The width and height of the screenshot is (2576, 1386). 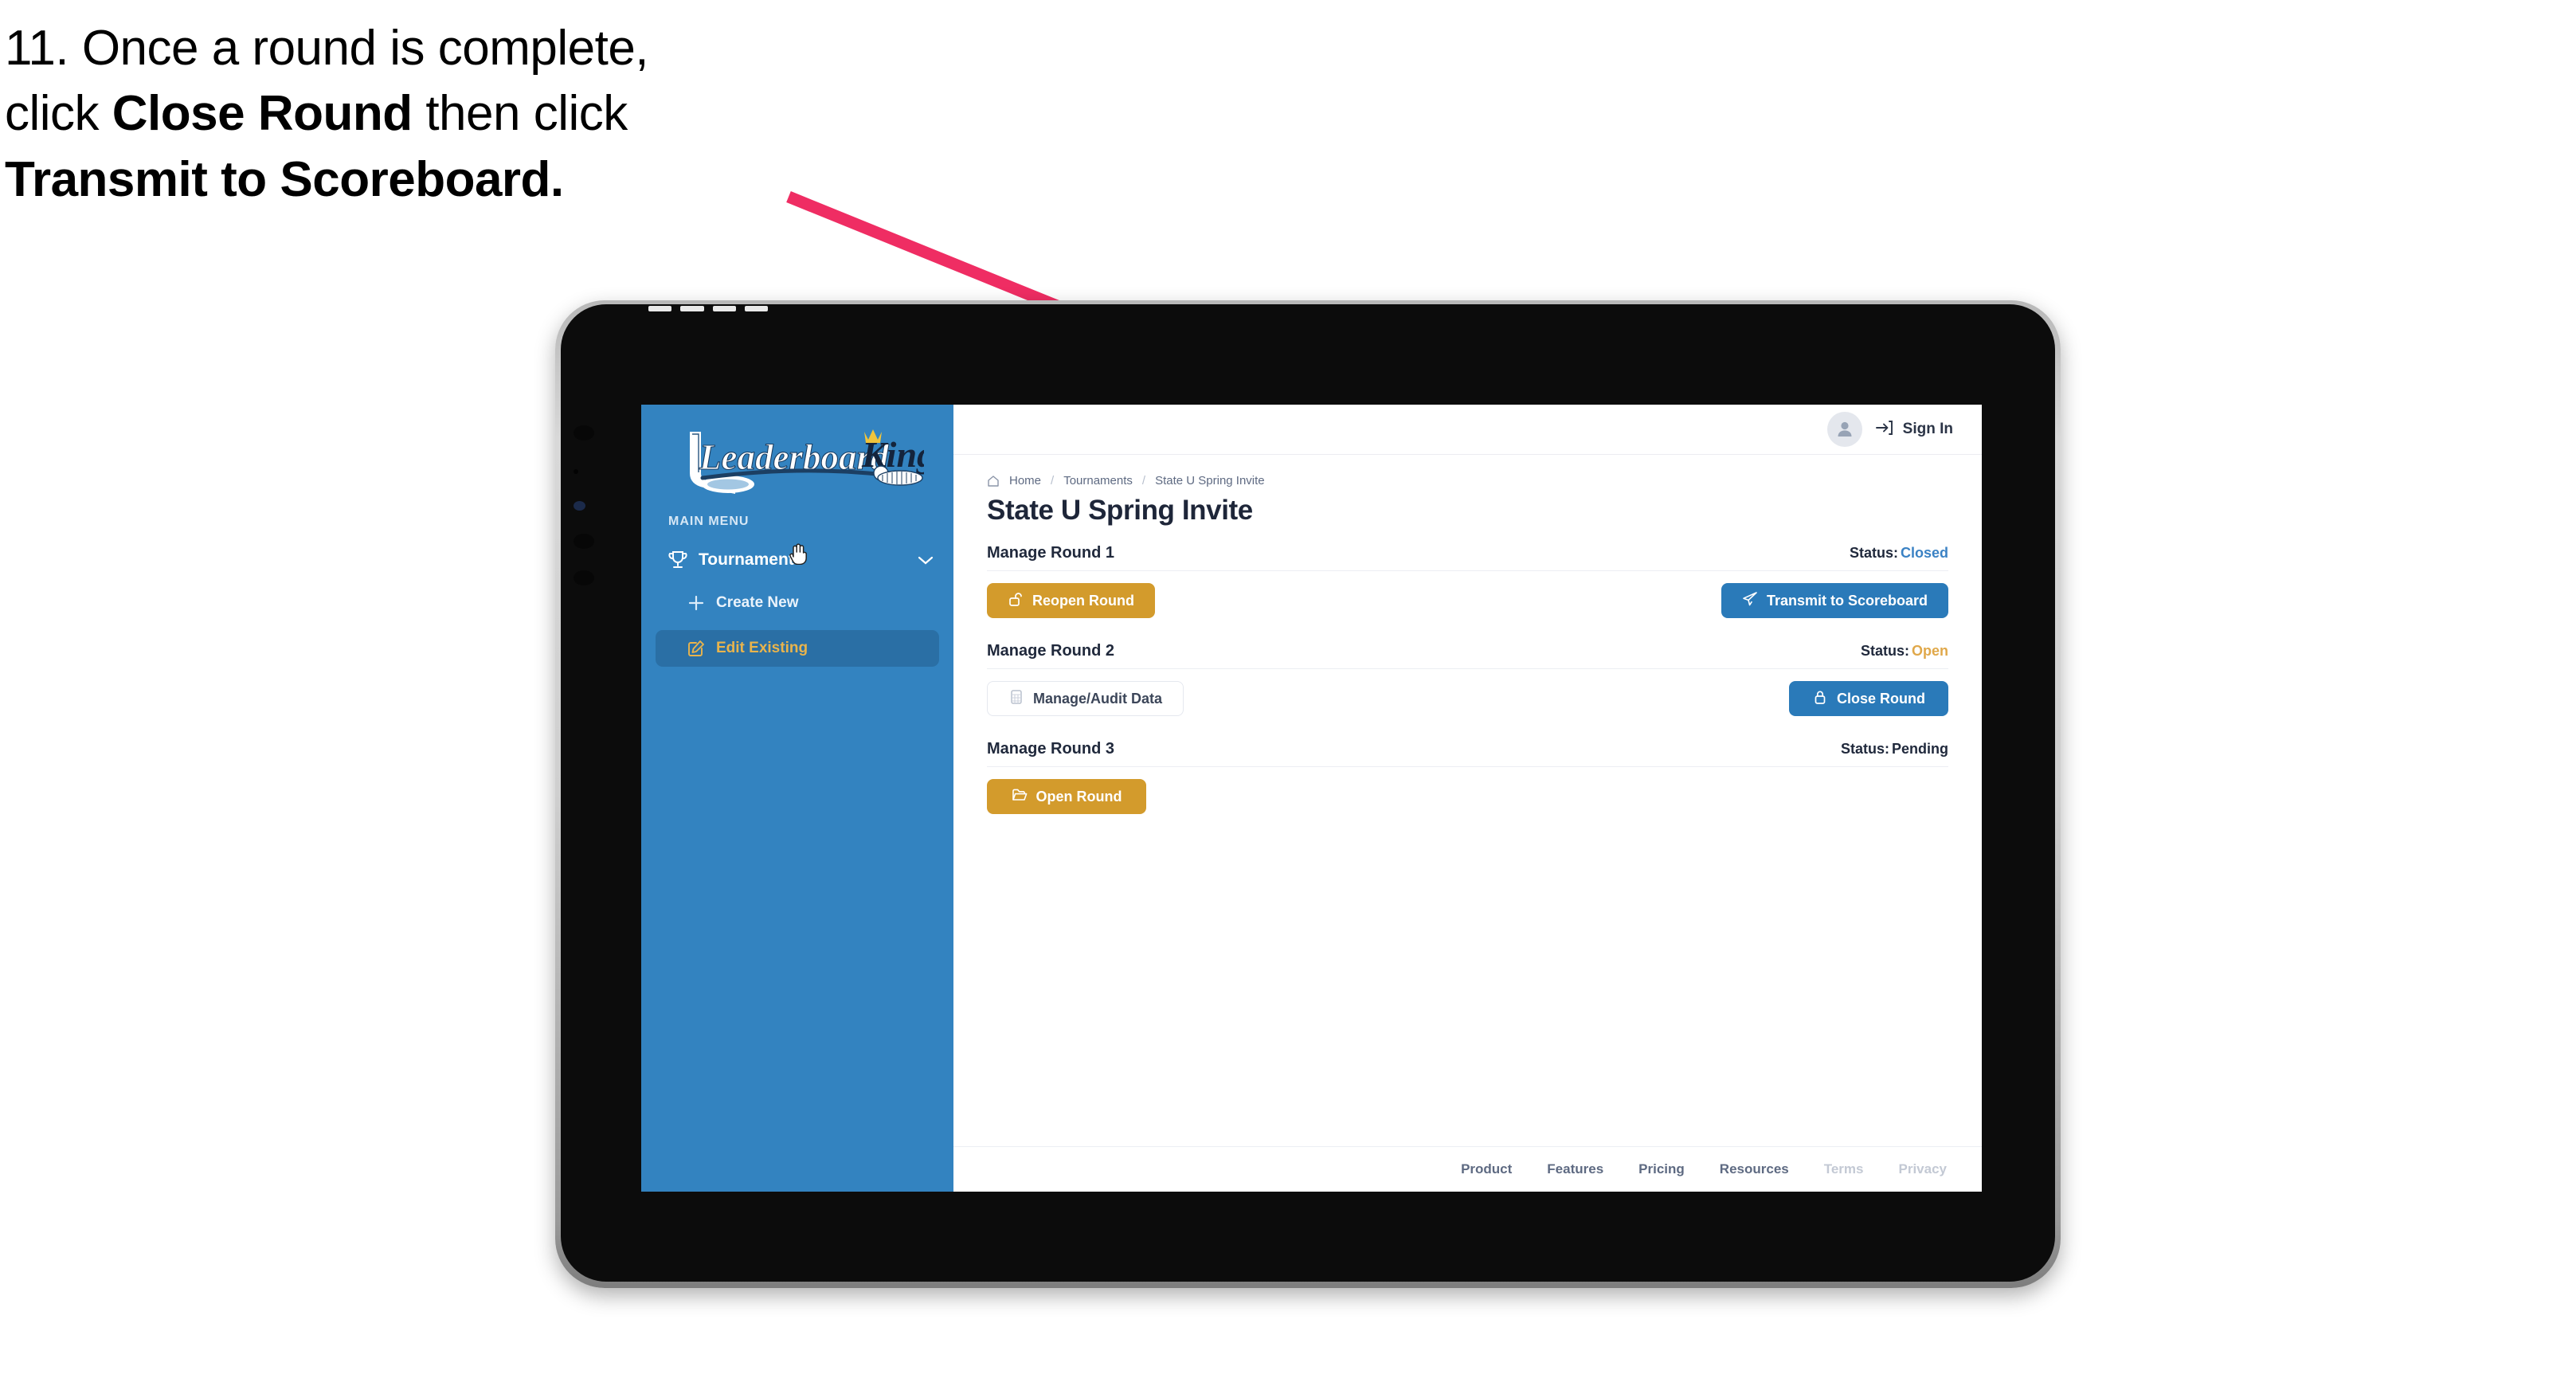 What do you see at coordinates (797, 798) in the screenshot?
I see `sidebar: Leaderboard King` at bounding box center [797, 798].